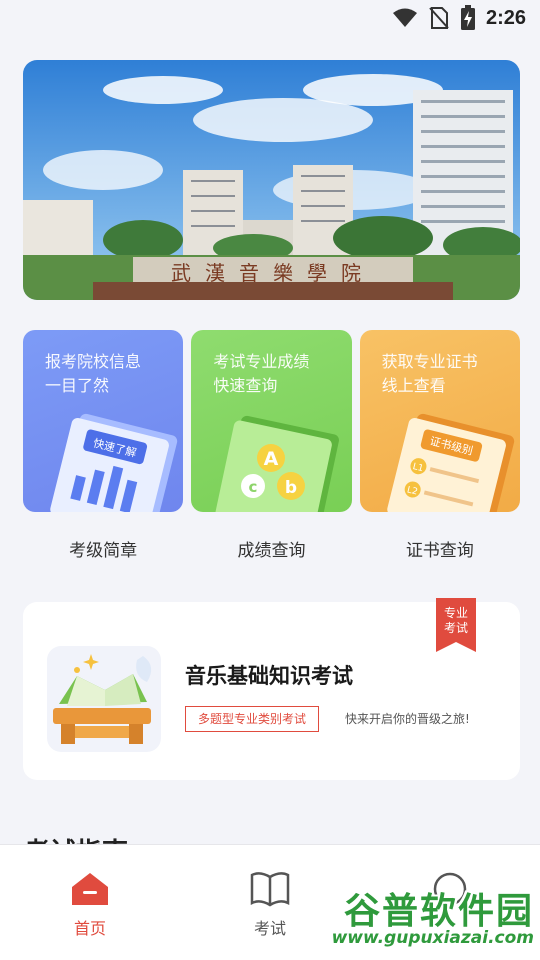  What do you see at coordinates (450, 462) in the screenshot?
I see `certificate-book-icon: 证书级别 L1 L2` at bounding box center [450, 462].